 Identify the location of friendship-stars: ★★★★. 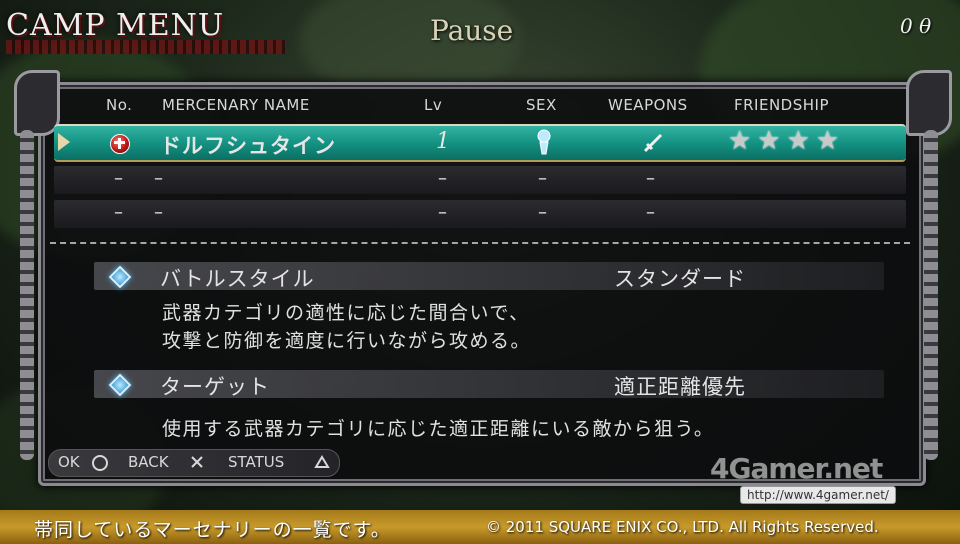
(787, 141).